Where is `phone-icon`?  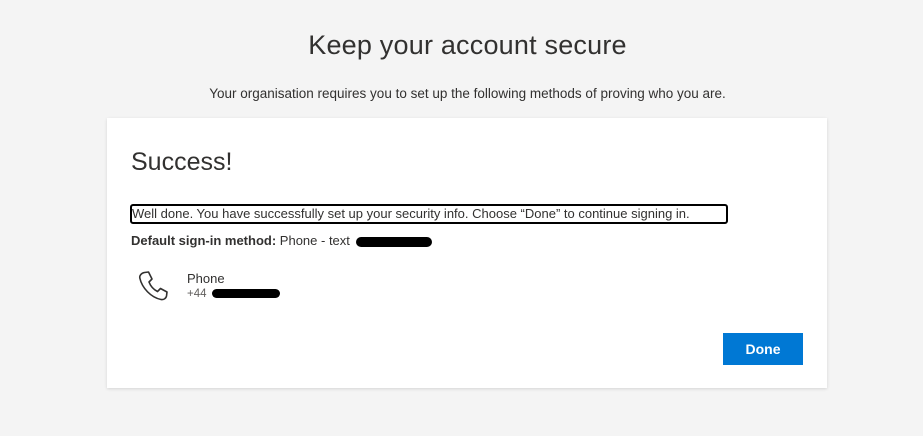
phone-icon is located at coordinates (153, 286).